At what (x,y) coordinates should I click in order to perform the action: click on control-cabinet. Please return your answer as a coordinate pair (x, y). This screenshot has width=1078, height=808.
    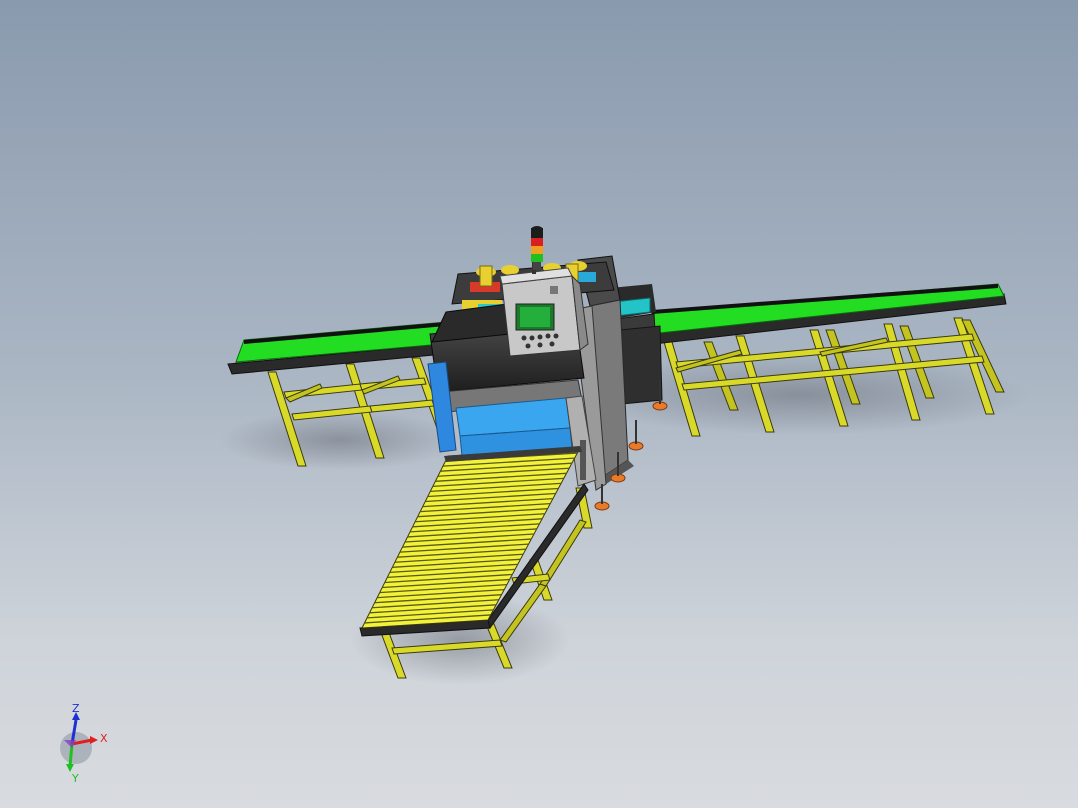
    Looking at the image, I should click on (544, 312).